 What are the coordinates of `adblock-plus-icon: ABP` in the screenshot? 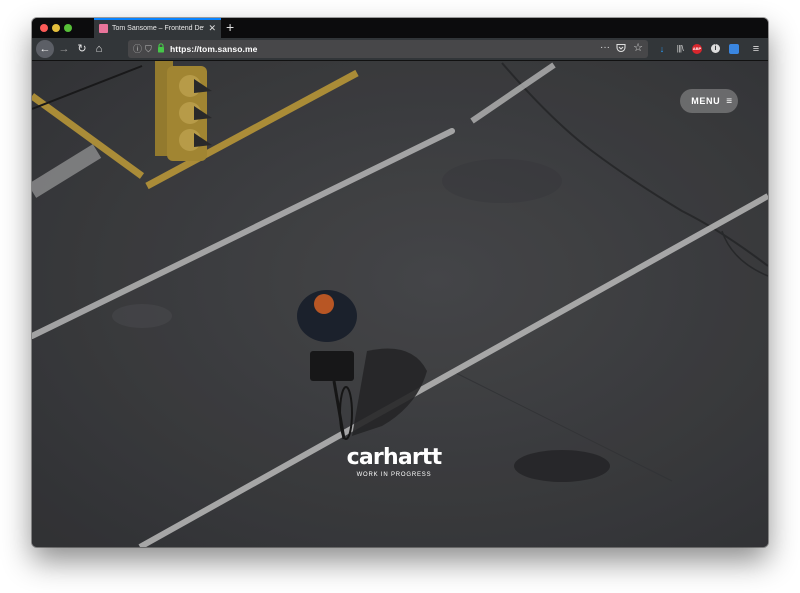 It's located at (697, 49).